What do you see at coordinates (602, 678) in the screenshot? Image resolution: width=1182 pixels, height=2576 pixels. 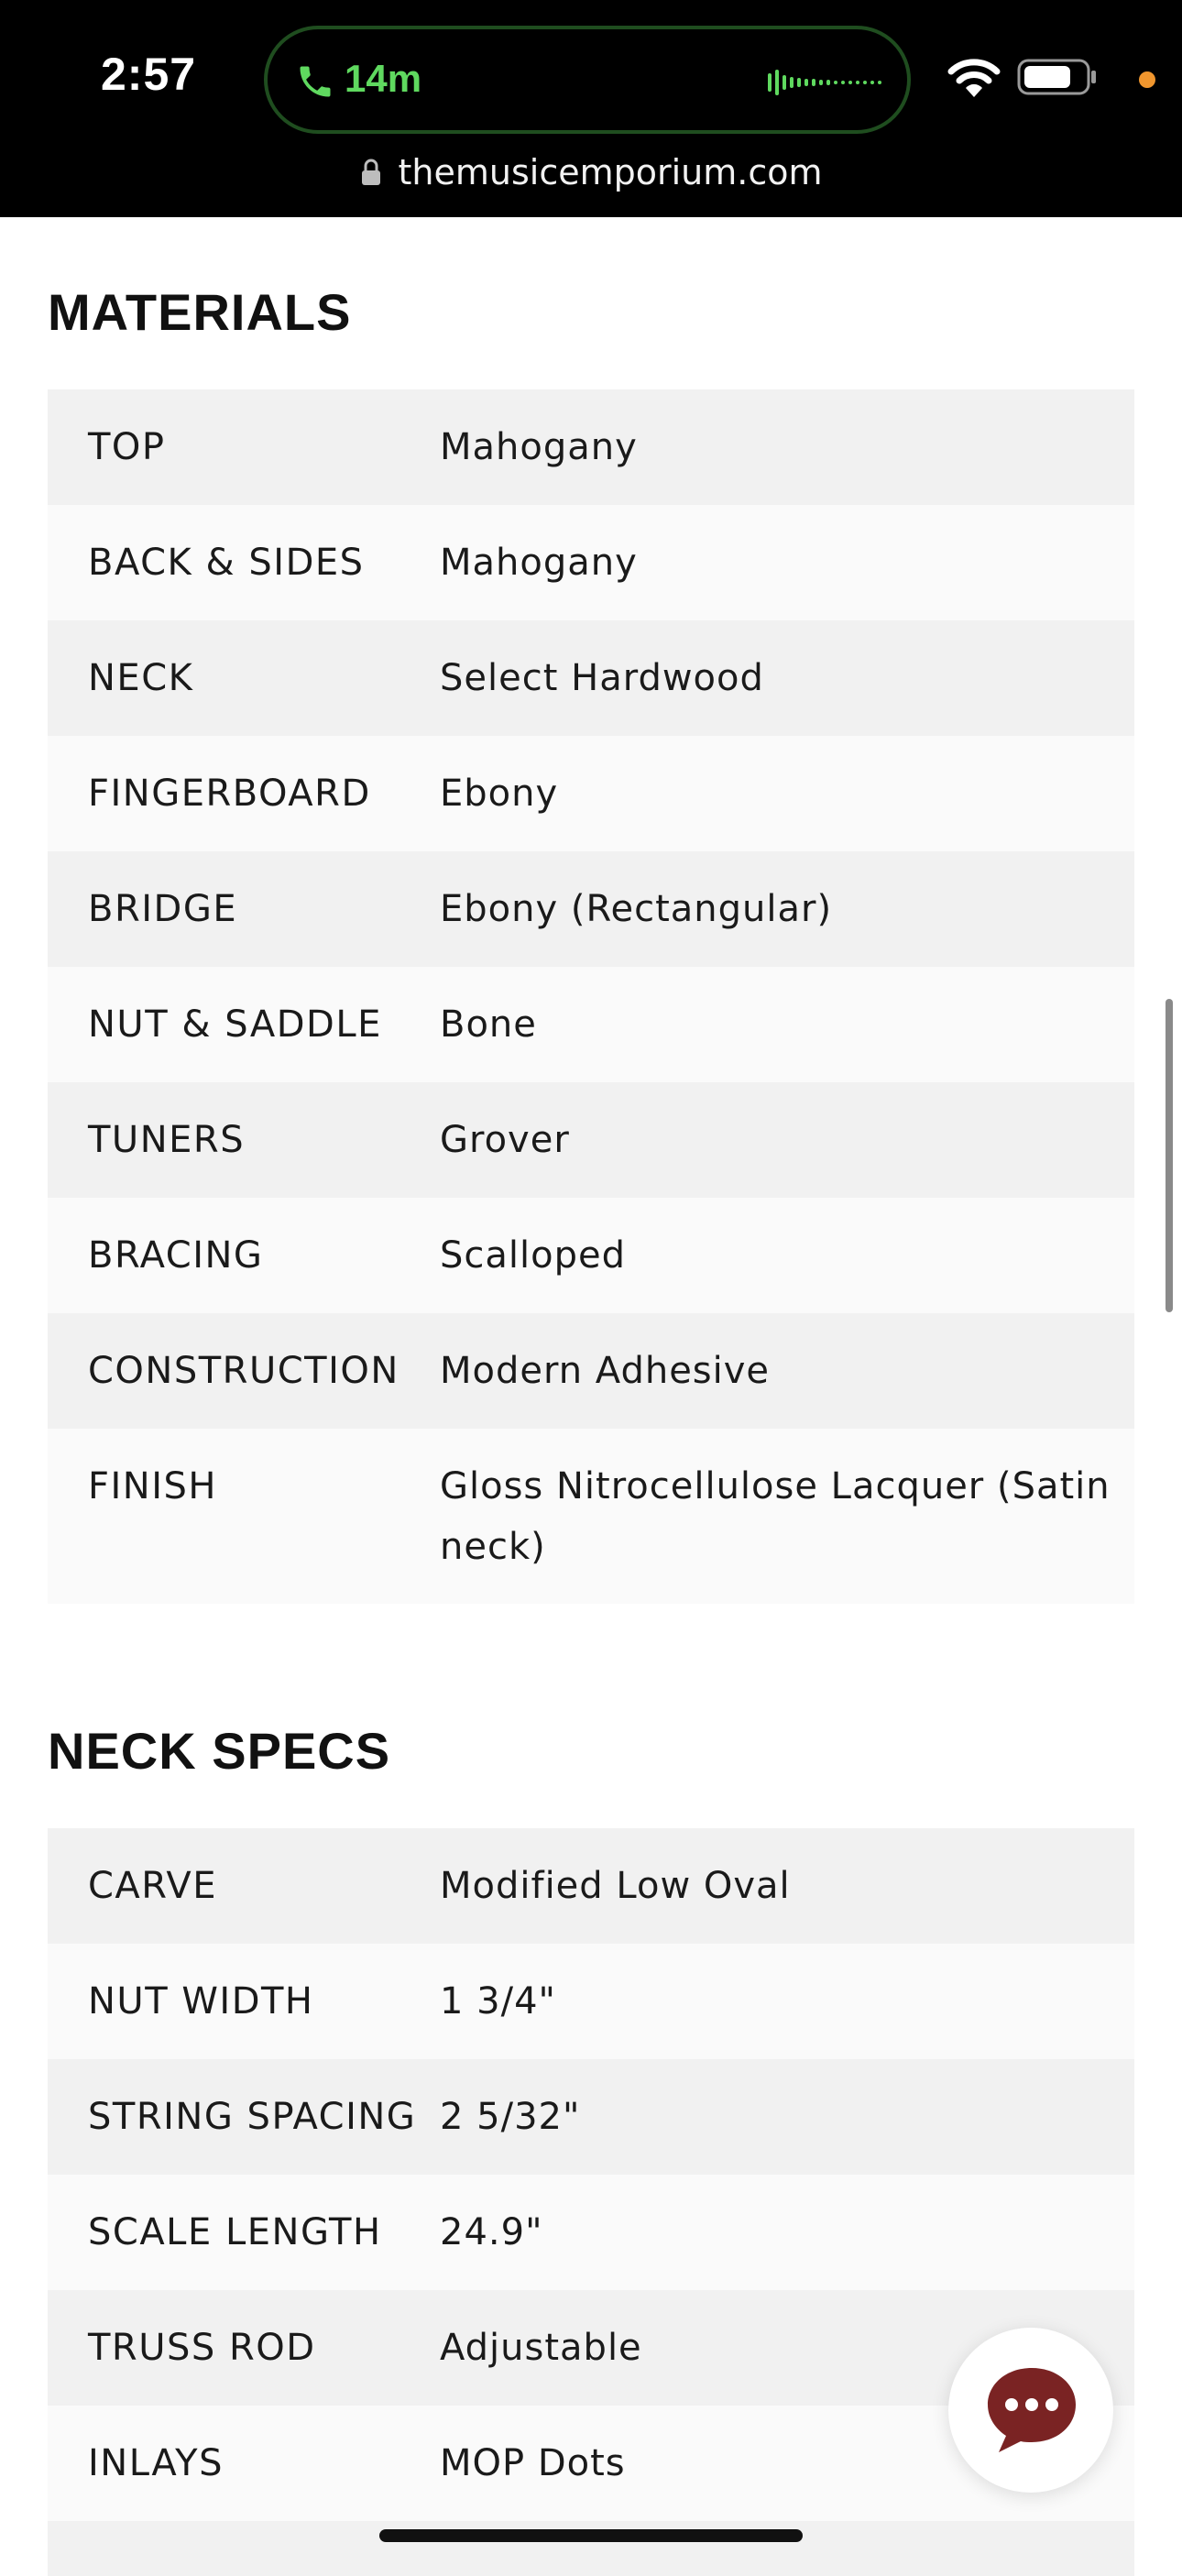 I see `spec-value: Select Hardwood` at bounding box center [602, 678].